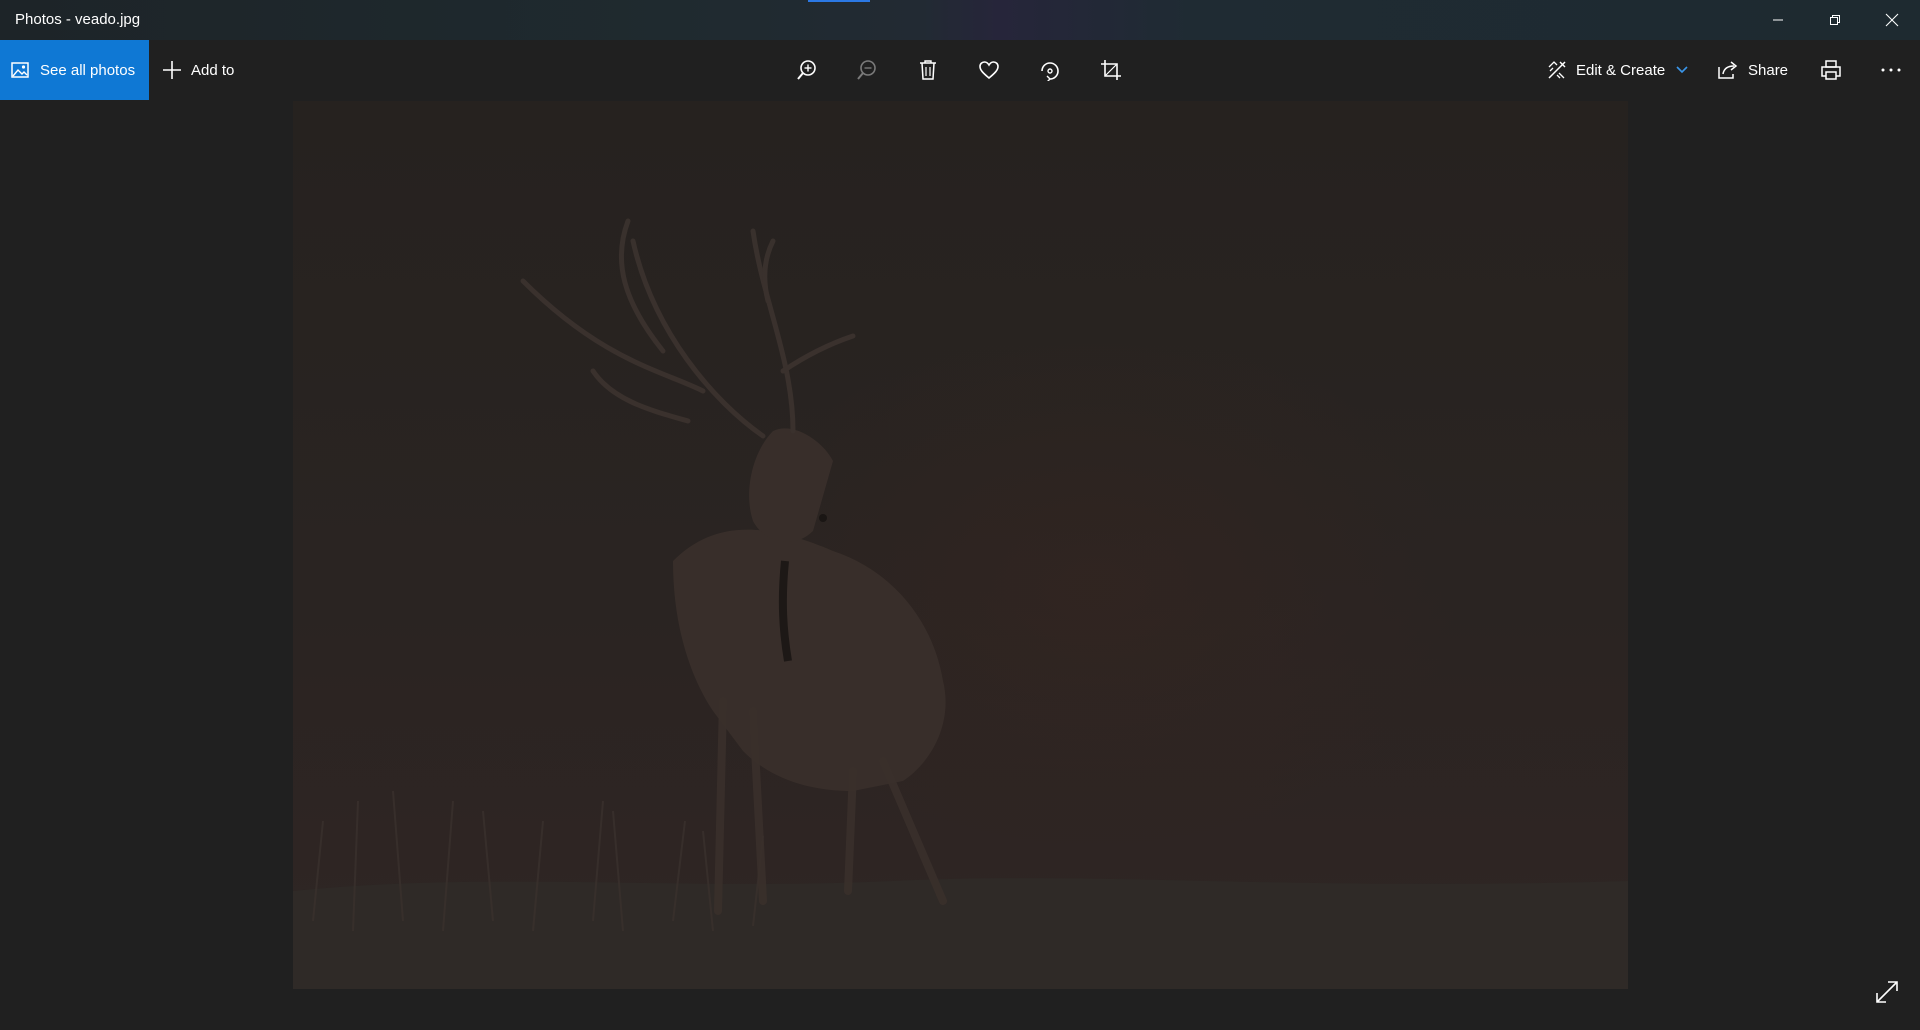 The height and width of the screenshot is (1030, 1920). I want to click on expand-icon, so click(1887, 992).